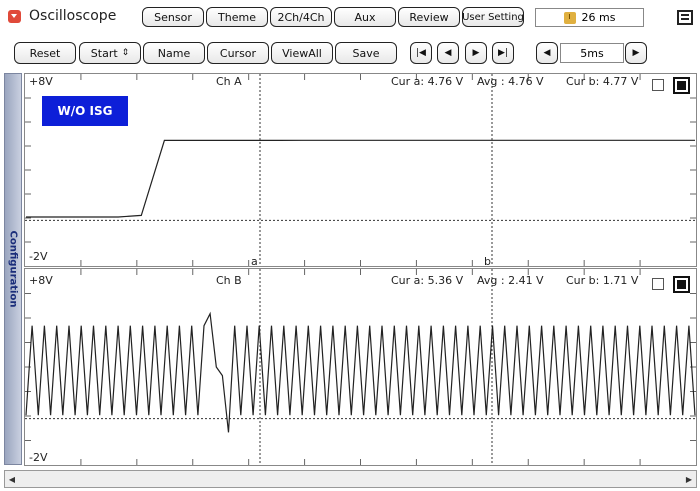 The width and height of the screenshot is (700, 491). Describe the element at coordinates (681, 284) in the screenshot. I see `channel-b-color-icon` at that location.